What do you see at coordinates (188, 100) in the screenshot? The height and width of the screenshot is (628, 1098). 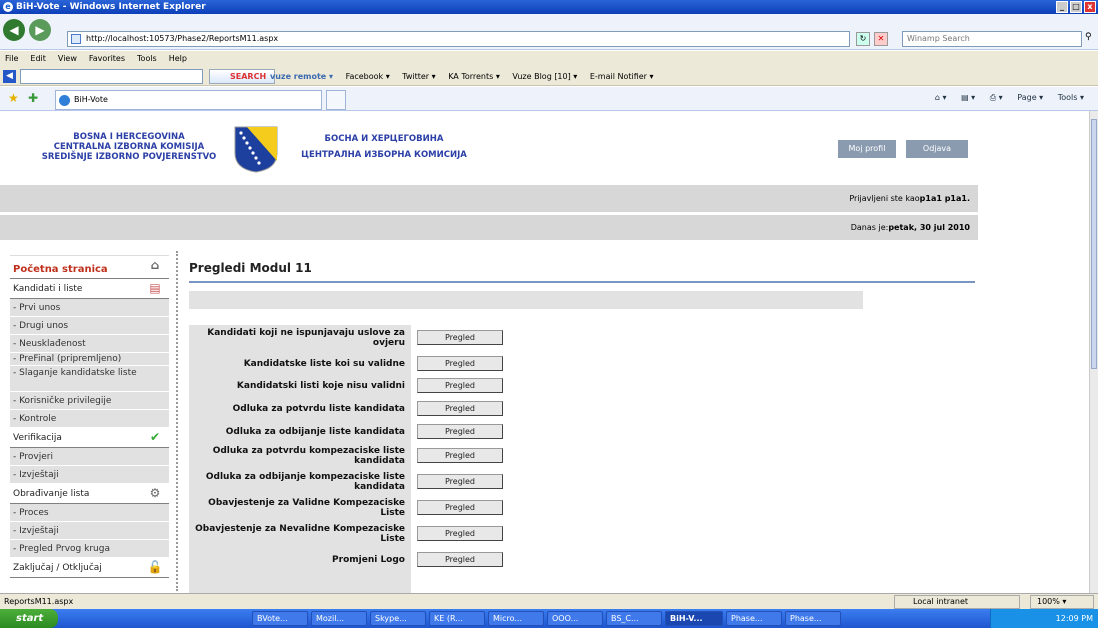 I see `tab-bih-vote: BiH-Vote` at bounding box center [188, 100].